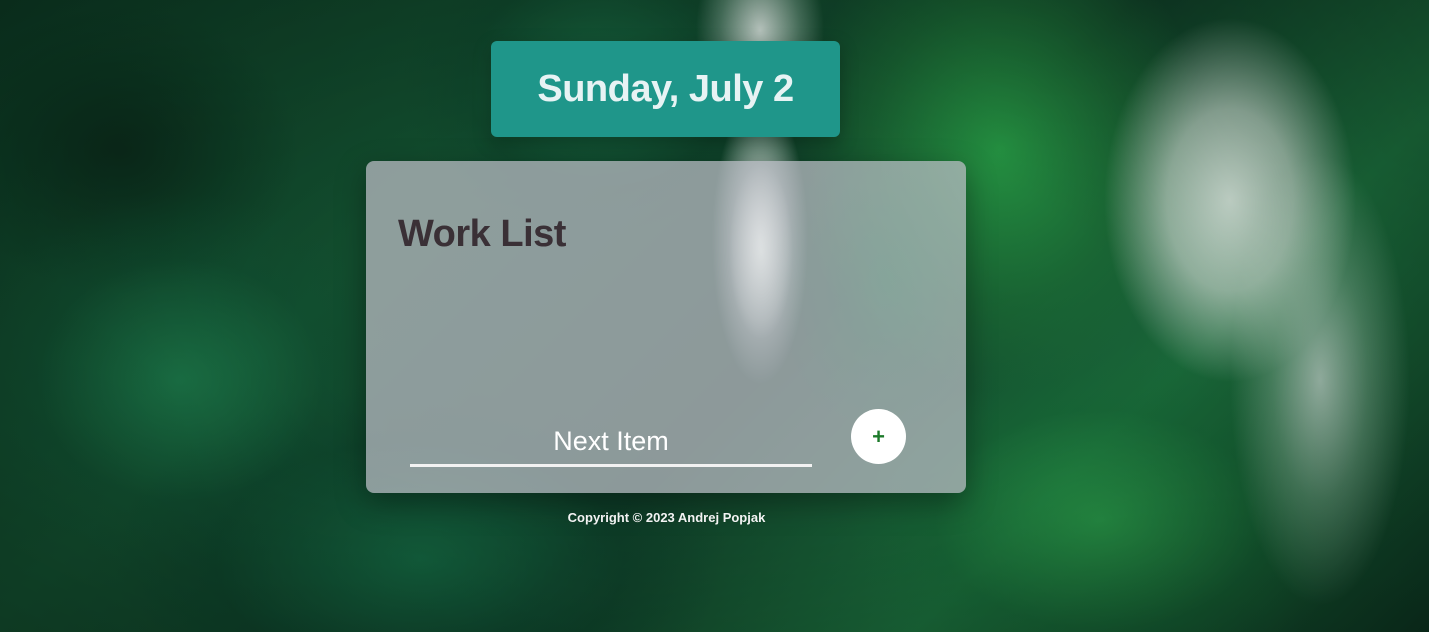 The height and width of the screenshot is (632, 1429). I want to click on date-header: Sunday, July 2, so click(665, 89).